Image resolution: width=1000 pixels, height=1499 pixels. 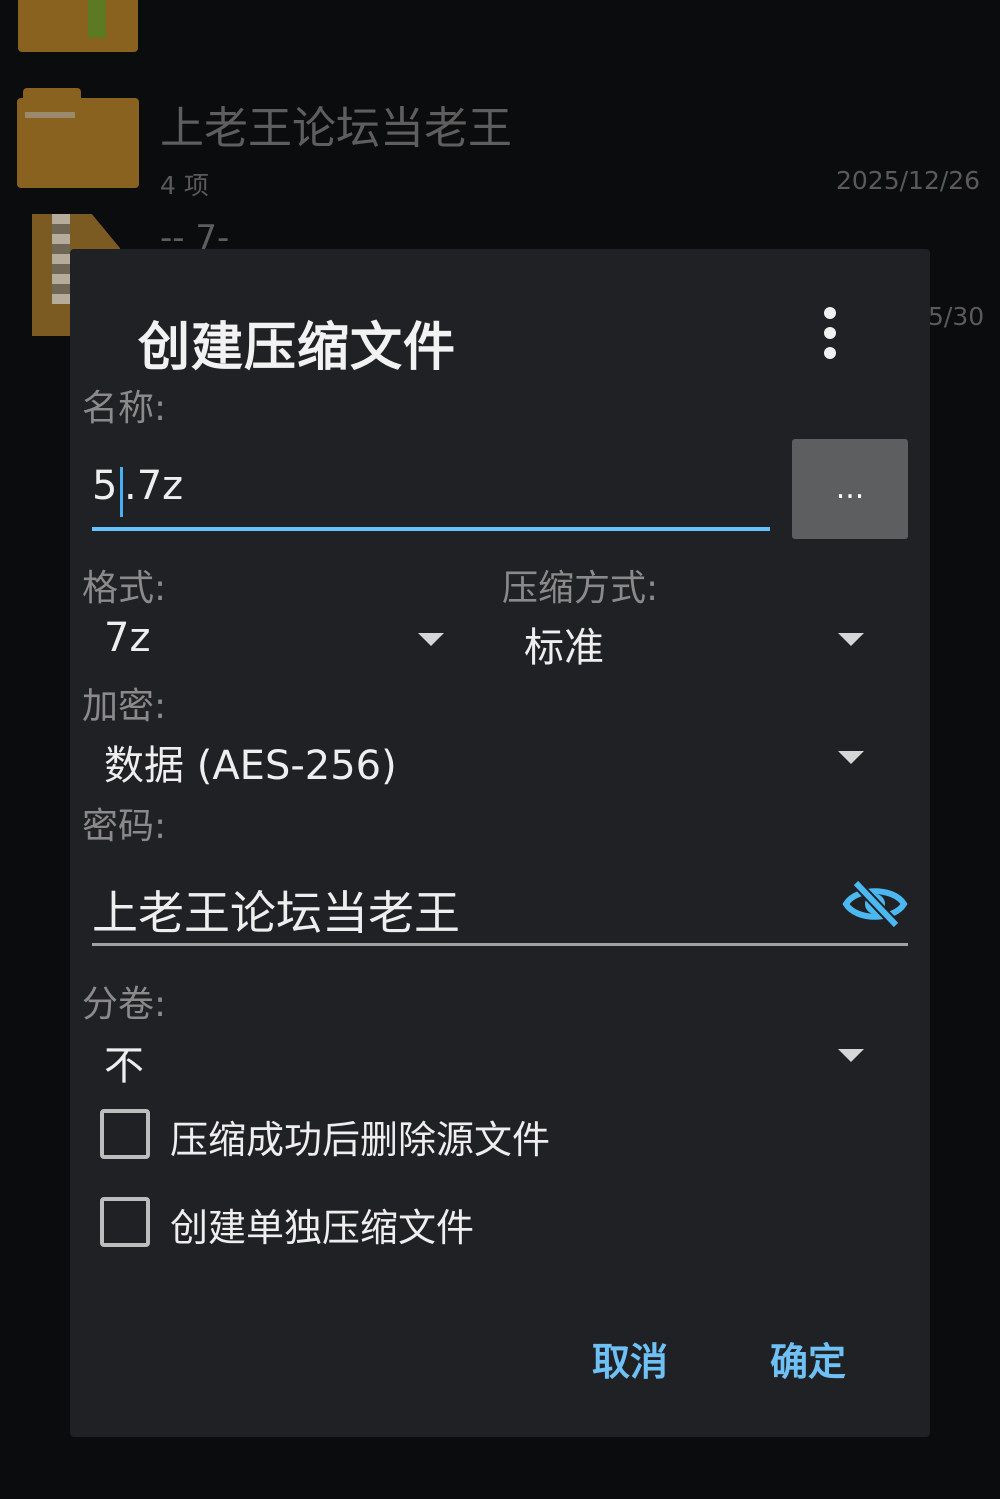 I want to click on archive-name-input: 5 .7z, so click(x=431, y=491).